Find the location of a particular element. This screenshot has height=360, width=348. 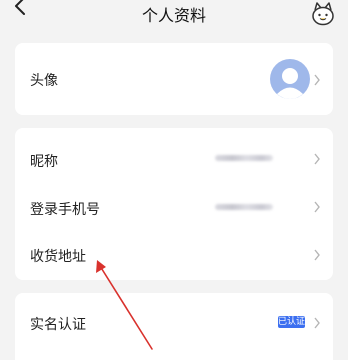

mascot-icon is located at coordinates (323, 14).